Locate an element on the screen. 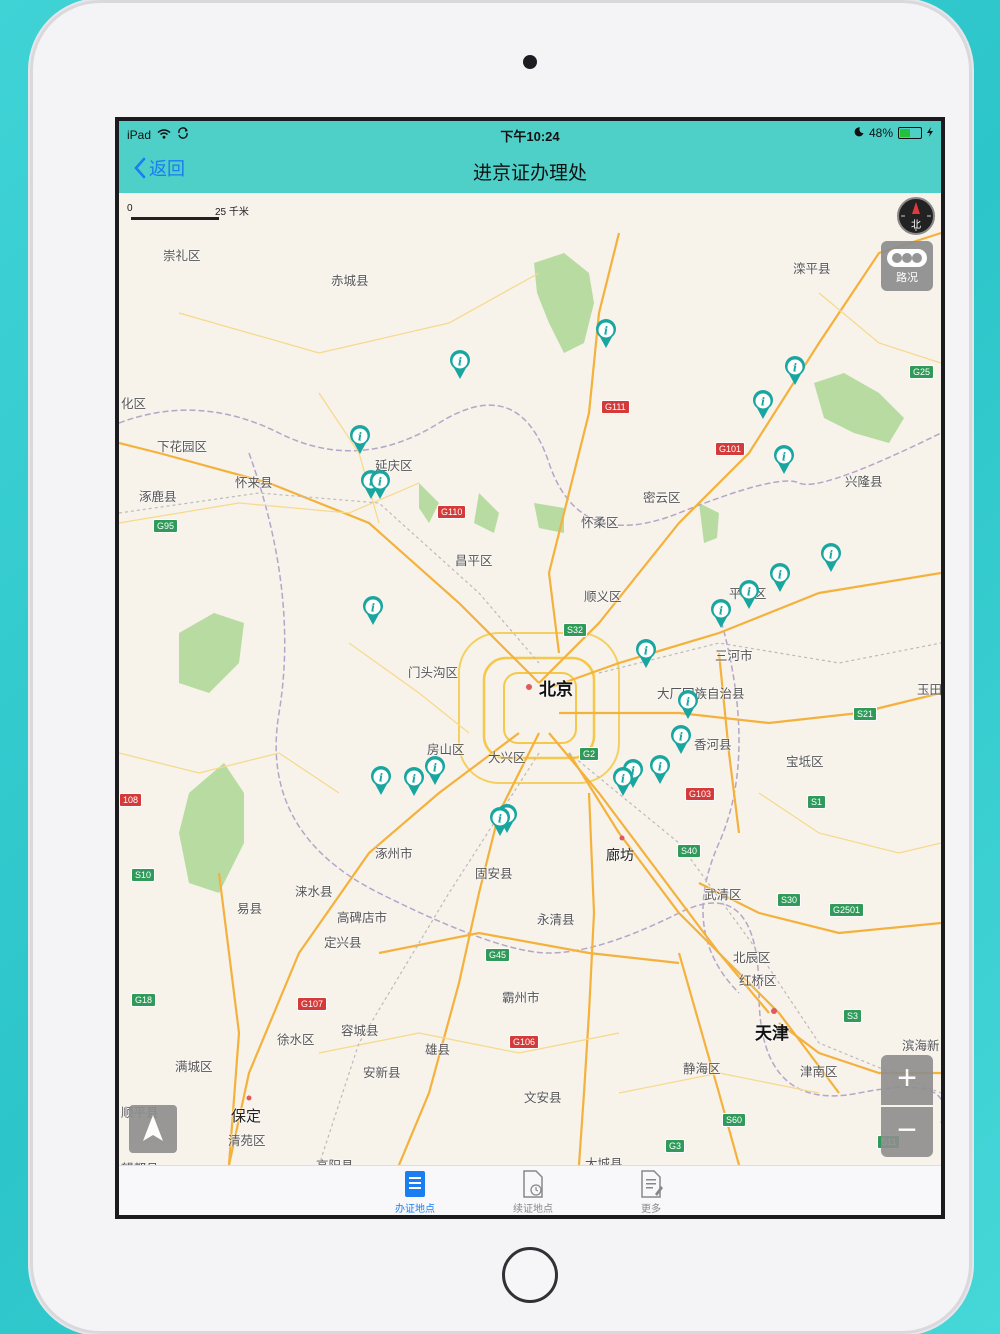 Image resolution: width=1000 pixels, height=1334 pixels. charging-icon is located at coordinates (930, 133).